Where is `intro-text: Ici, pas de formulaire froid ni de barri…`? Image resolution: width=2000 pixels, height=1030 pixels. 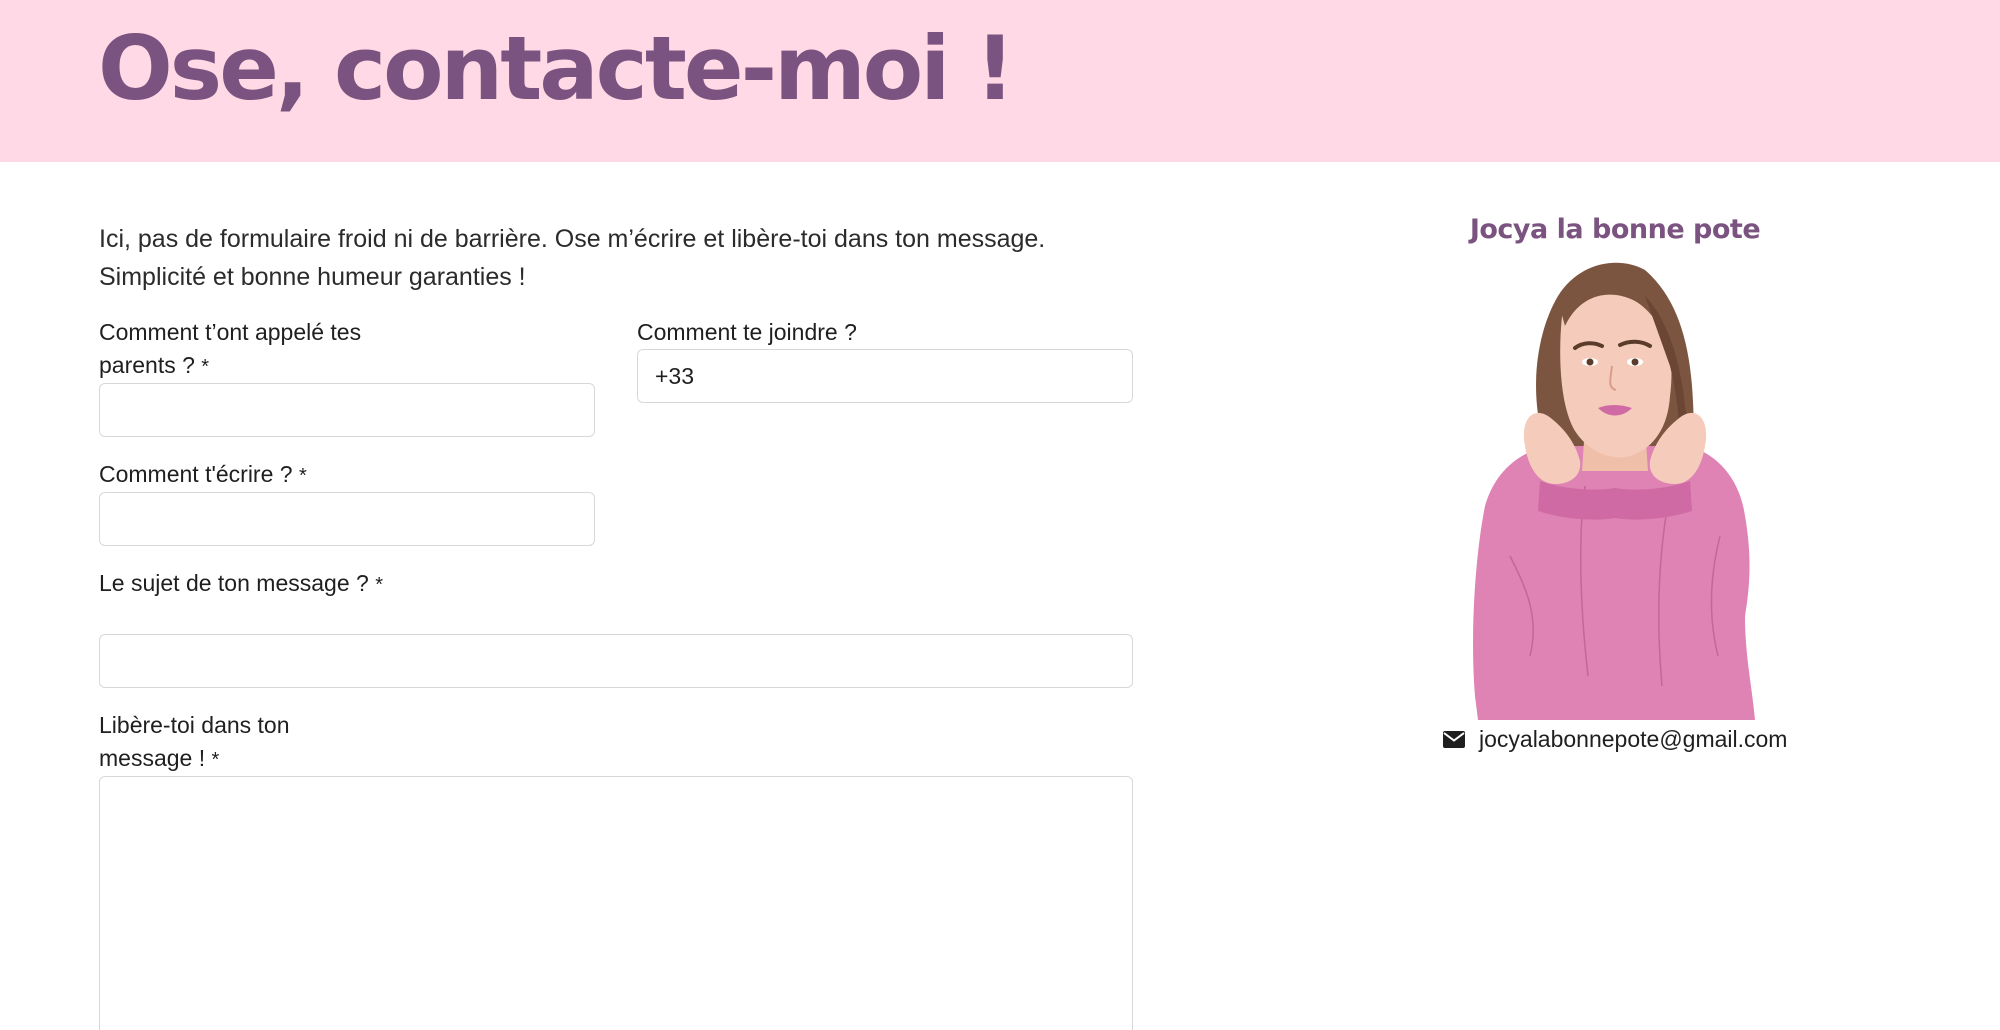
intro-text: Ici, pas de formulaire froid ni de barri… is located at coordinates (572, 258).